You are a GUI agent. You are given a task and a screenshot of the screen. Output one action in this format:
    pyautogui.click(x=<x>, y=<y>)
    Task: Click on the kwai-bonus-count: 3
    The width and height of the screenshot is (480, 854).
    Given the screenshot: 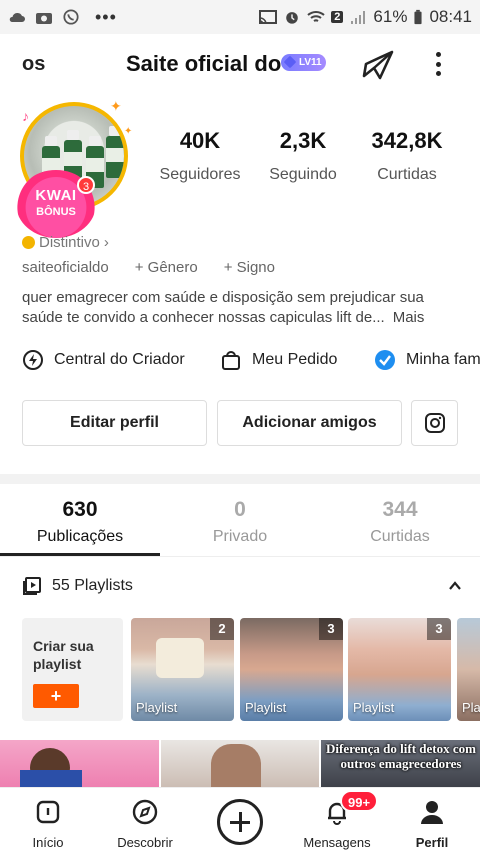 What is the action you would take?
    pyautogui.click(x=86, y=185)
    